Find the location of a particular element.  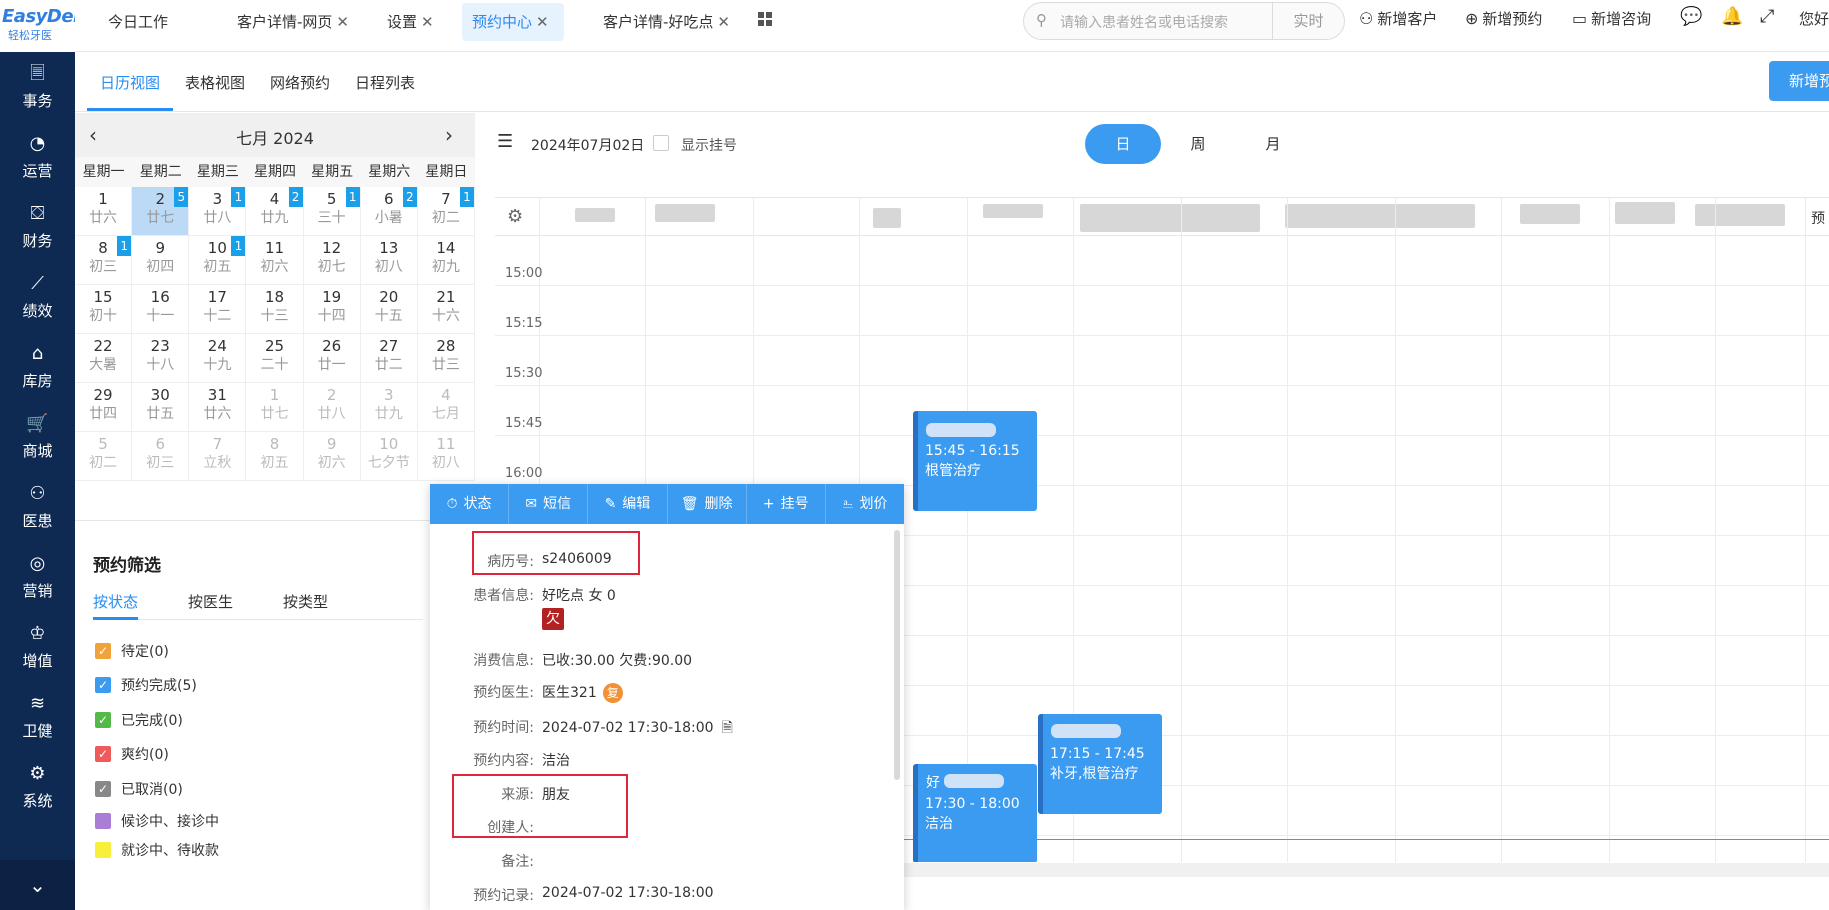

show-reg-checkbox is located at coordinates (661, 143).